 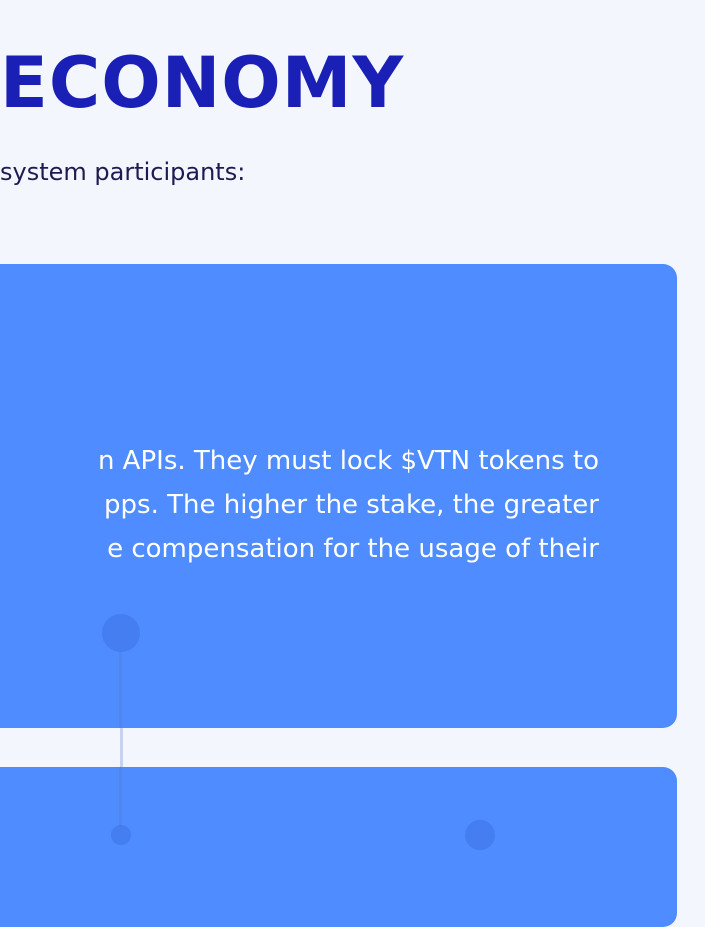 I want to click on intro-text: system participants:, so click(x=123, y=172).